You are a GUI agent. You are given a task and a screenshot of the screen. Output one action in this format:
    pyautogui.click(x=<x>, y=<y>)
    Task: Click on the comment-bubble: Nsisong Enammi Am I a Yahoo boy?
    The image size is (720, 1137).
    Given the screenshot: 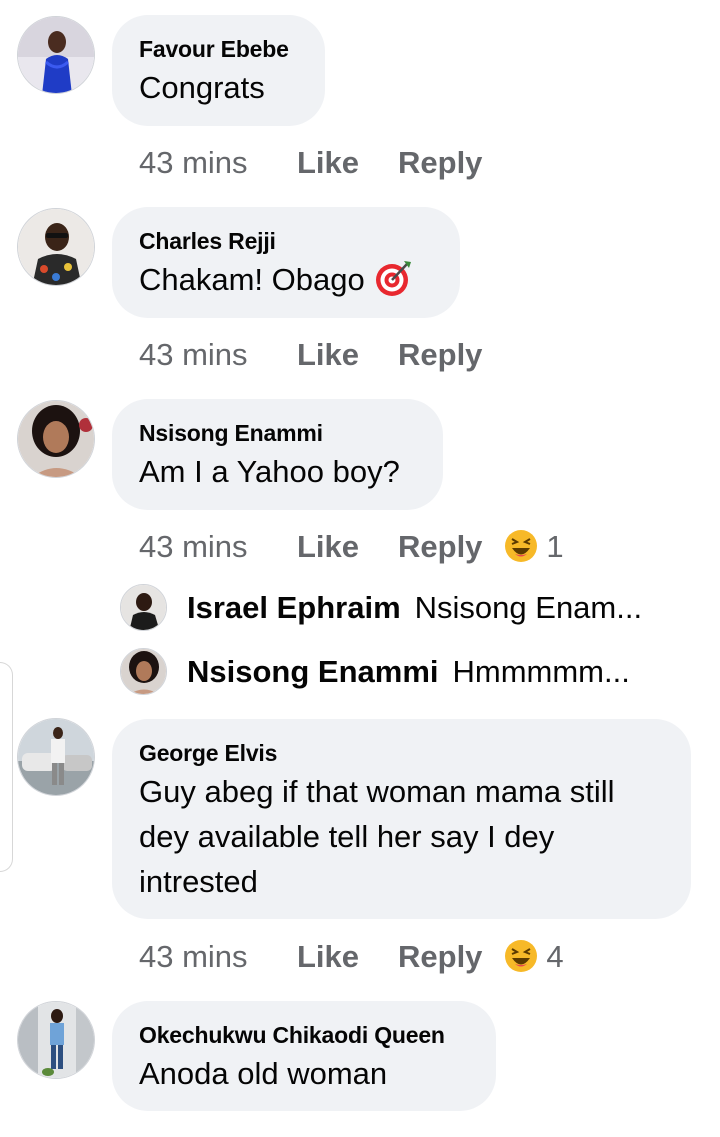 What is the action you would take?
    pyautogui.click(x=277, y=454)
    